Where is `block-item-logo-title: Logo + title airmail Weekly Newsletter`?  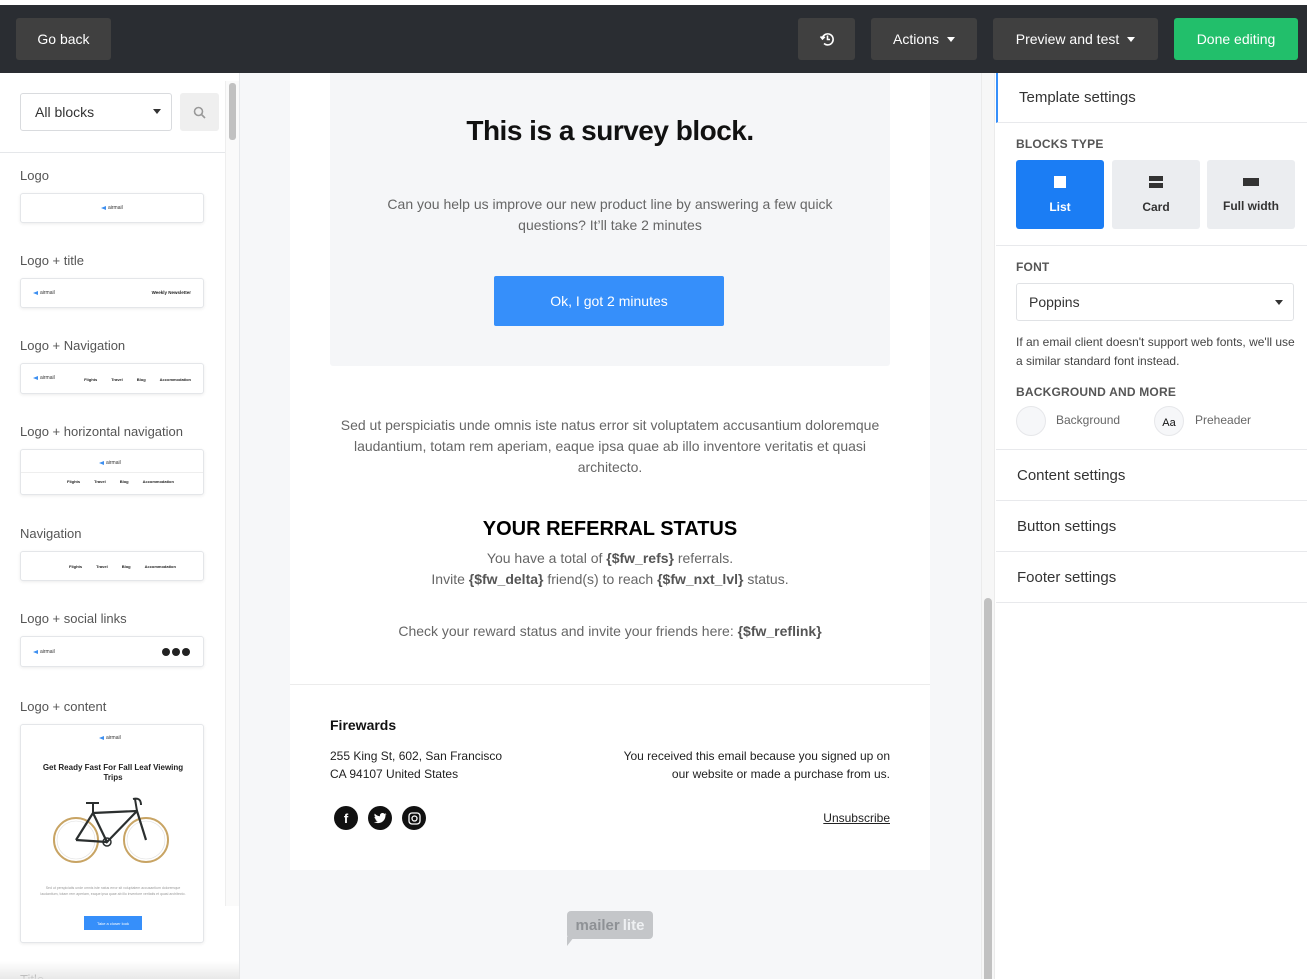 block-item-logo-title: Logo + title airmail Weekly Newsletter is located at coordinates (112, 280).